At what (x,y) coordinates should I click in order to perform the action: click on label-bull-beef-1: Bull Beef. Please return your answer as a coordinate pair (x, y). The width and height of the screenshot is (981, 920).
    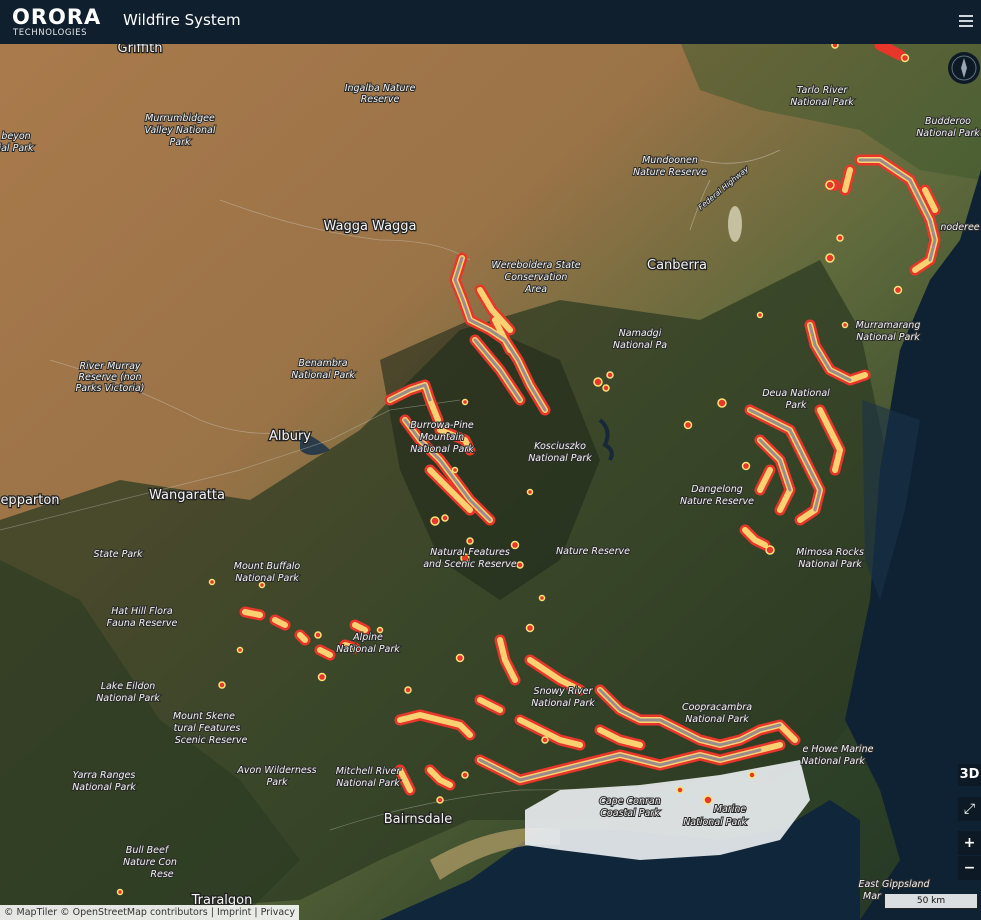
    Looking at the image, I should click on (148, 850).